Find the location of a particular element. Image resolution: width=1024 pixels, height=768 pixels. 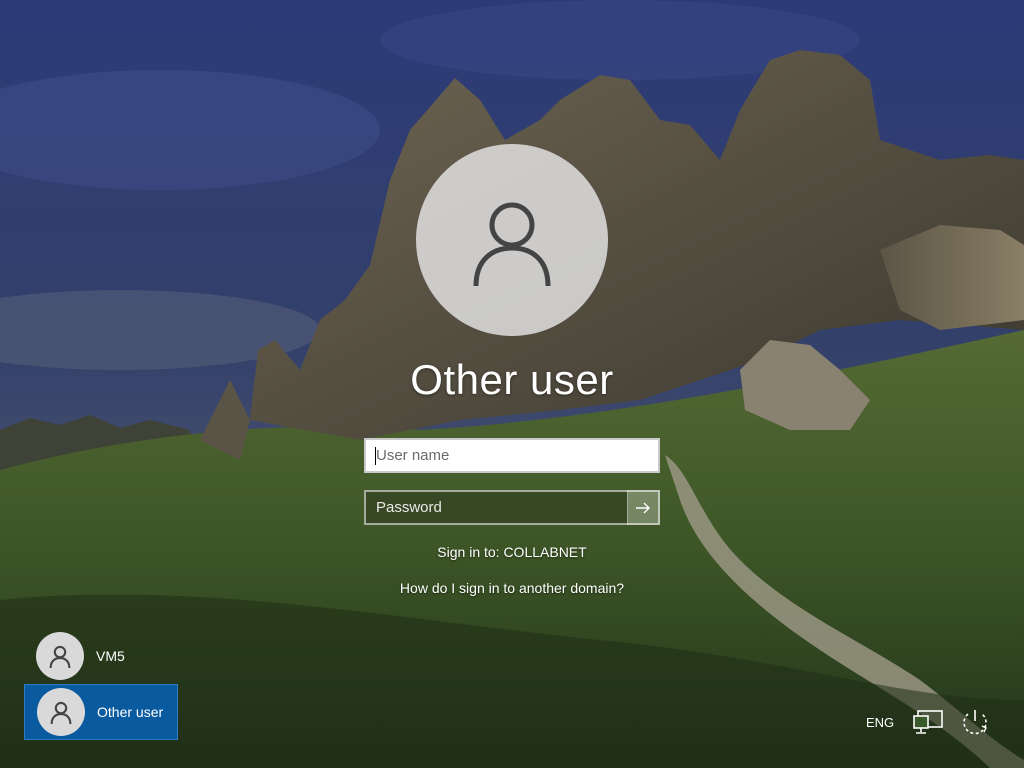

language-indicator: ENG is located at coordinates (880, 722).